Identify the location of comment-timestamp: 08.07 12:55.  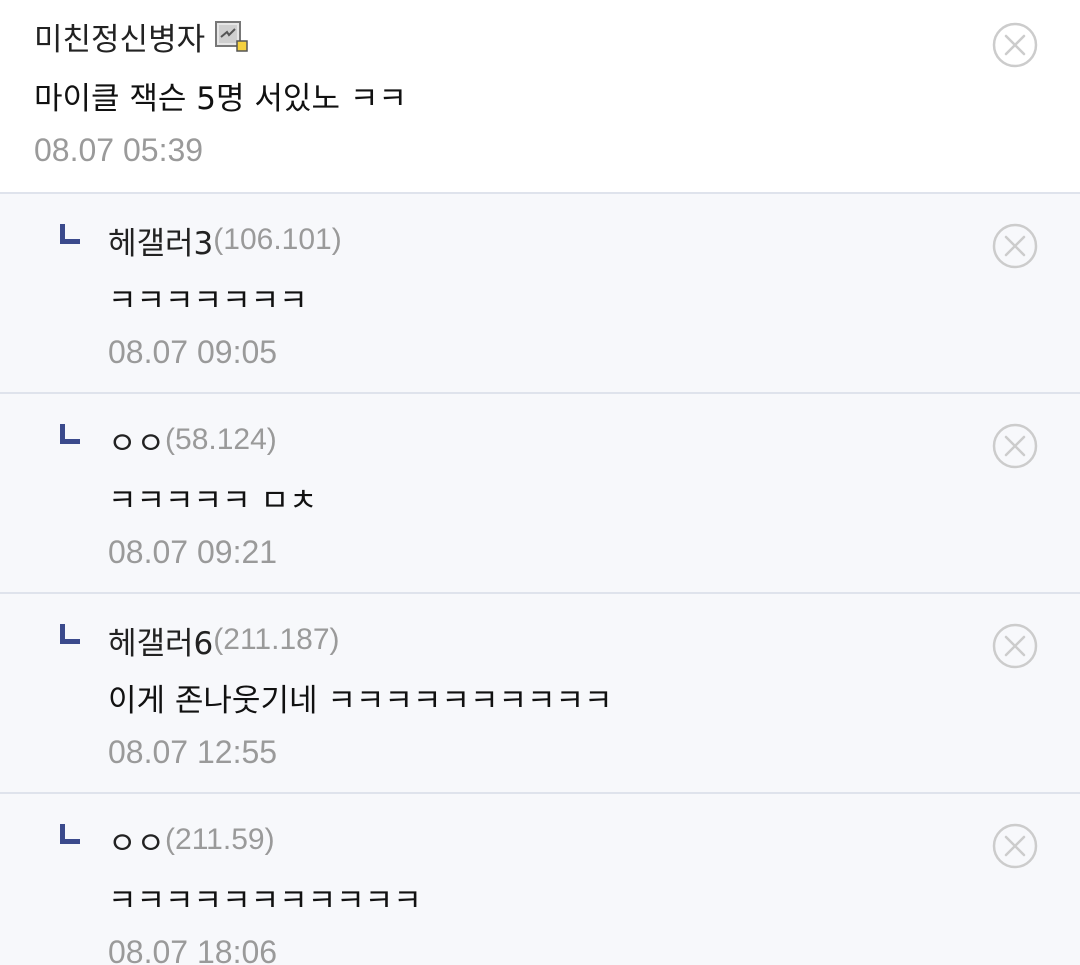
(193, 752).